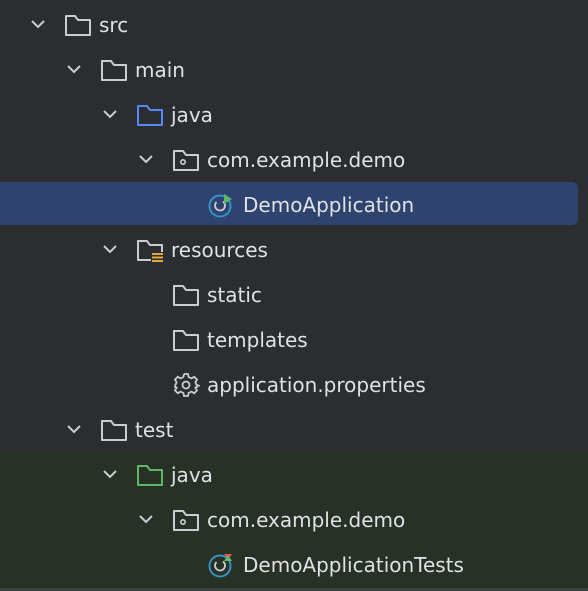 This screenshot has height=591, width=588. Describe the element at coordinates (219, 250) in the screenshot. I see `tree-item-label: resources` at that location.